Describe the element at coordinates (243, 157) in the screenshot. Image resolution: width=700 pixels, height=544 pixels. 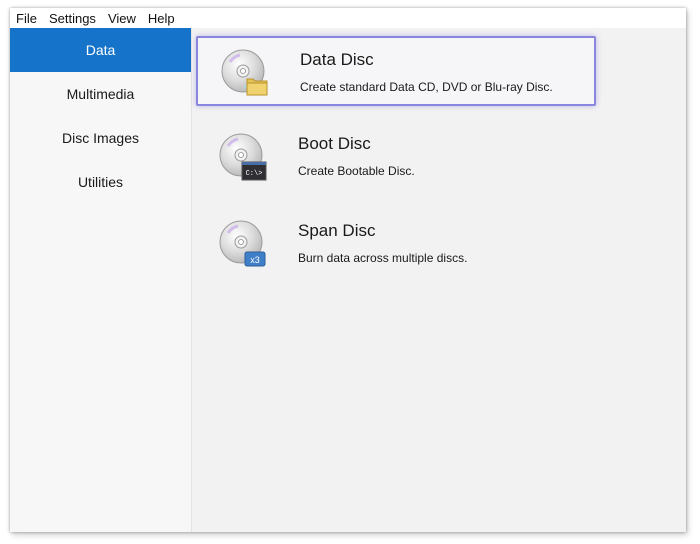
I see `disc-terminal-icon: C:\>` at that location.